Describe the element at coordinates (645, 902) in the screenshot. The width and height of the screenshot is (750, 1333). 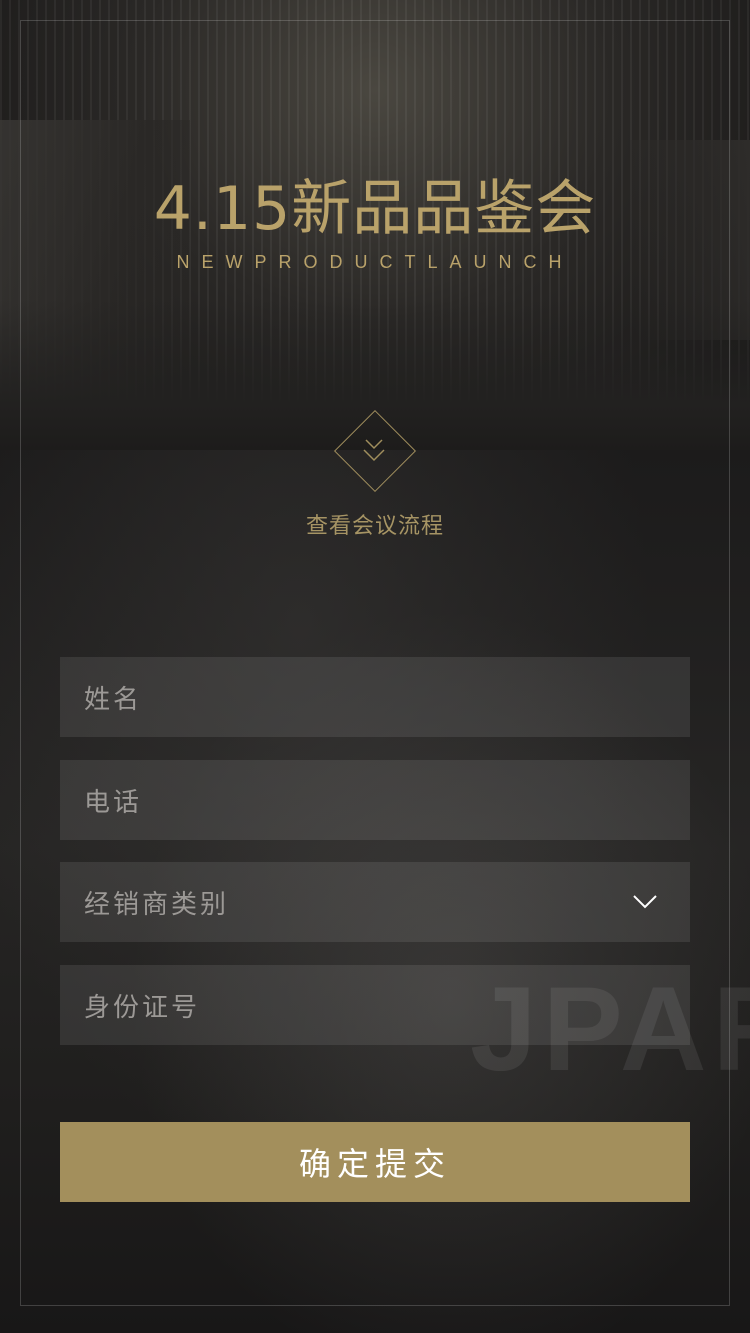
I see `chevron-down-icon` at that location.